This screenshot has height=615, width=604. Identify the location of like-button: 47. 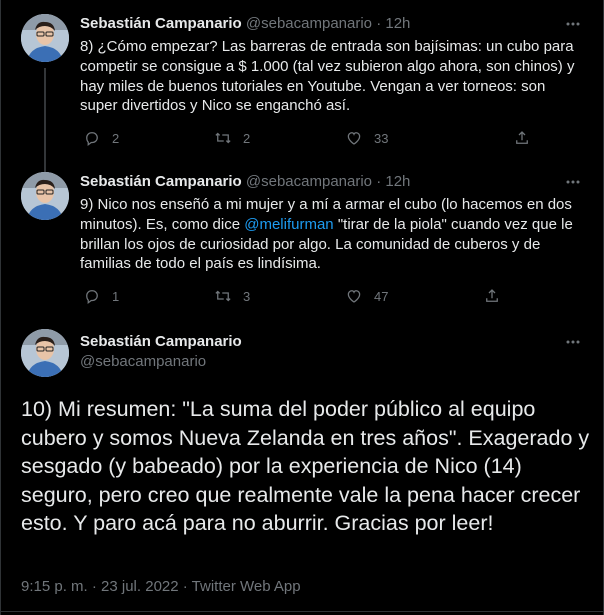
(366, 296).